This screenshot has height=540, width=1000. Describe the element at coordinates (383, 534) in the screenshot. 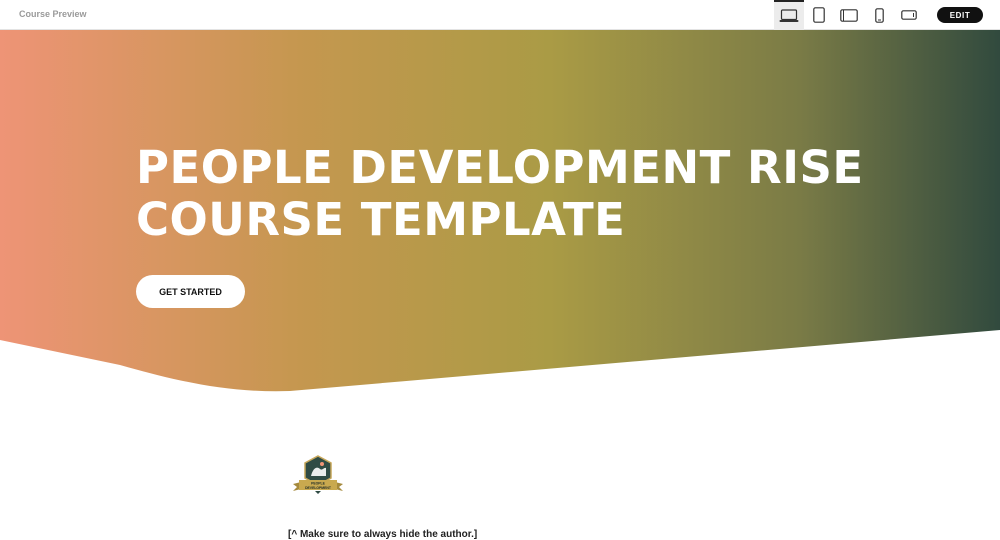

I see `author-note: [^ Make sure to always hide the author.]` at that location.